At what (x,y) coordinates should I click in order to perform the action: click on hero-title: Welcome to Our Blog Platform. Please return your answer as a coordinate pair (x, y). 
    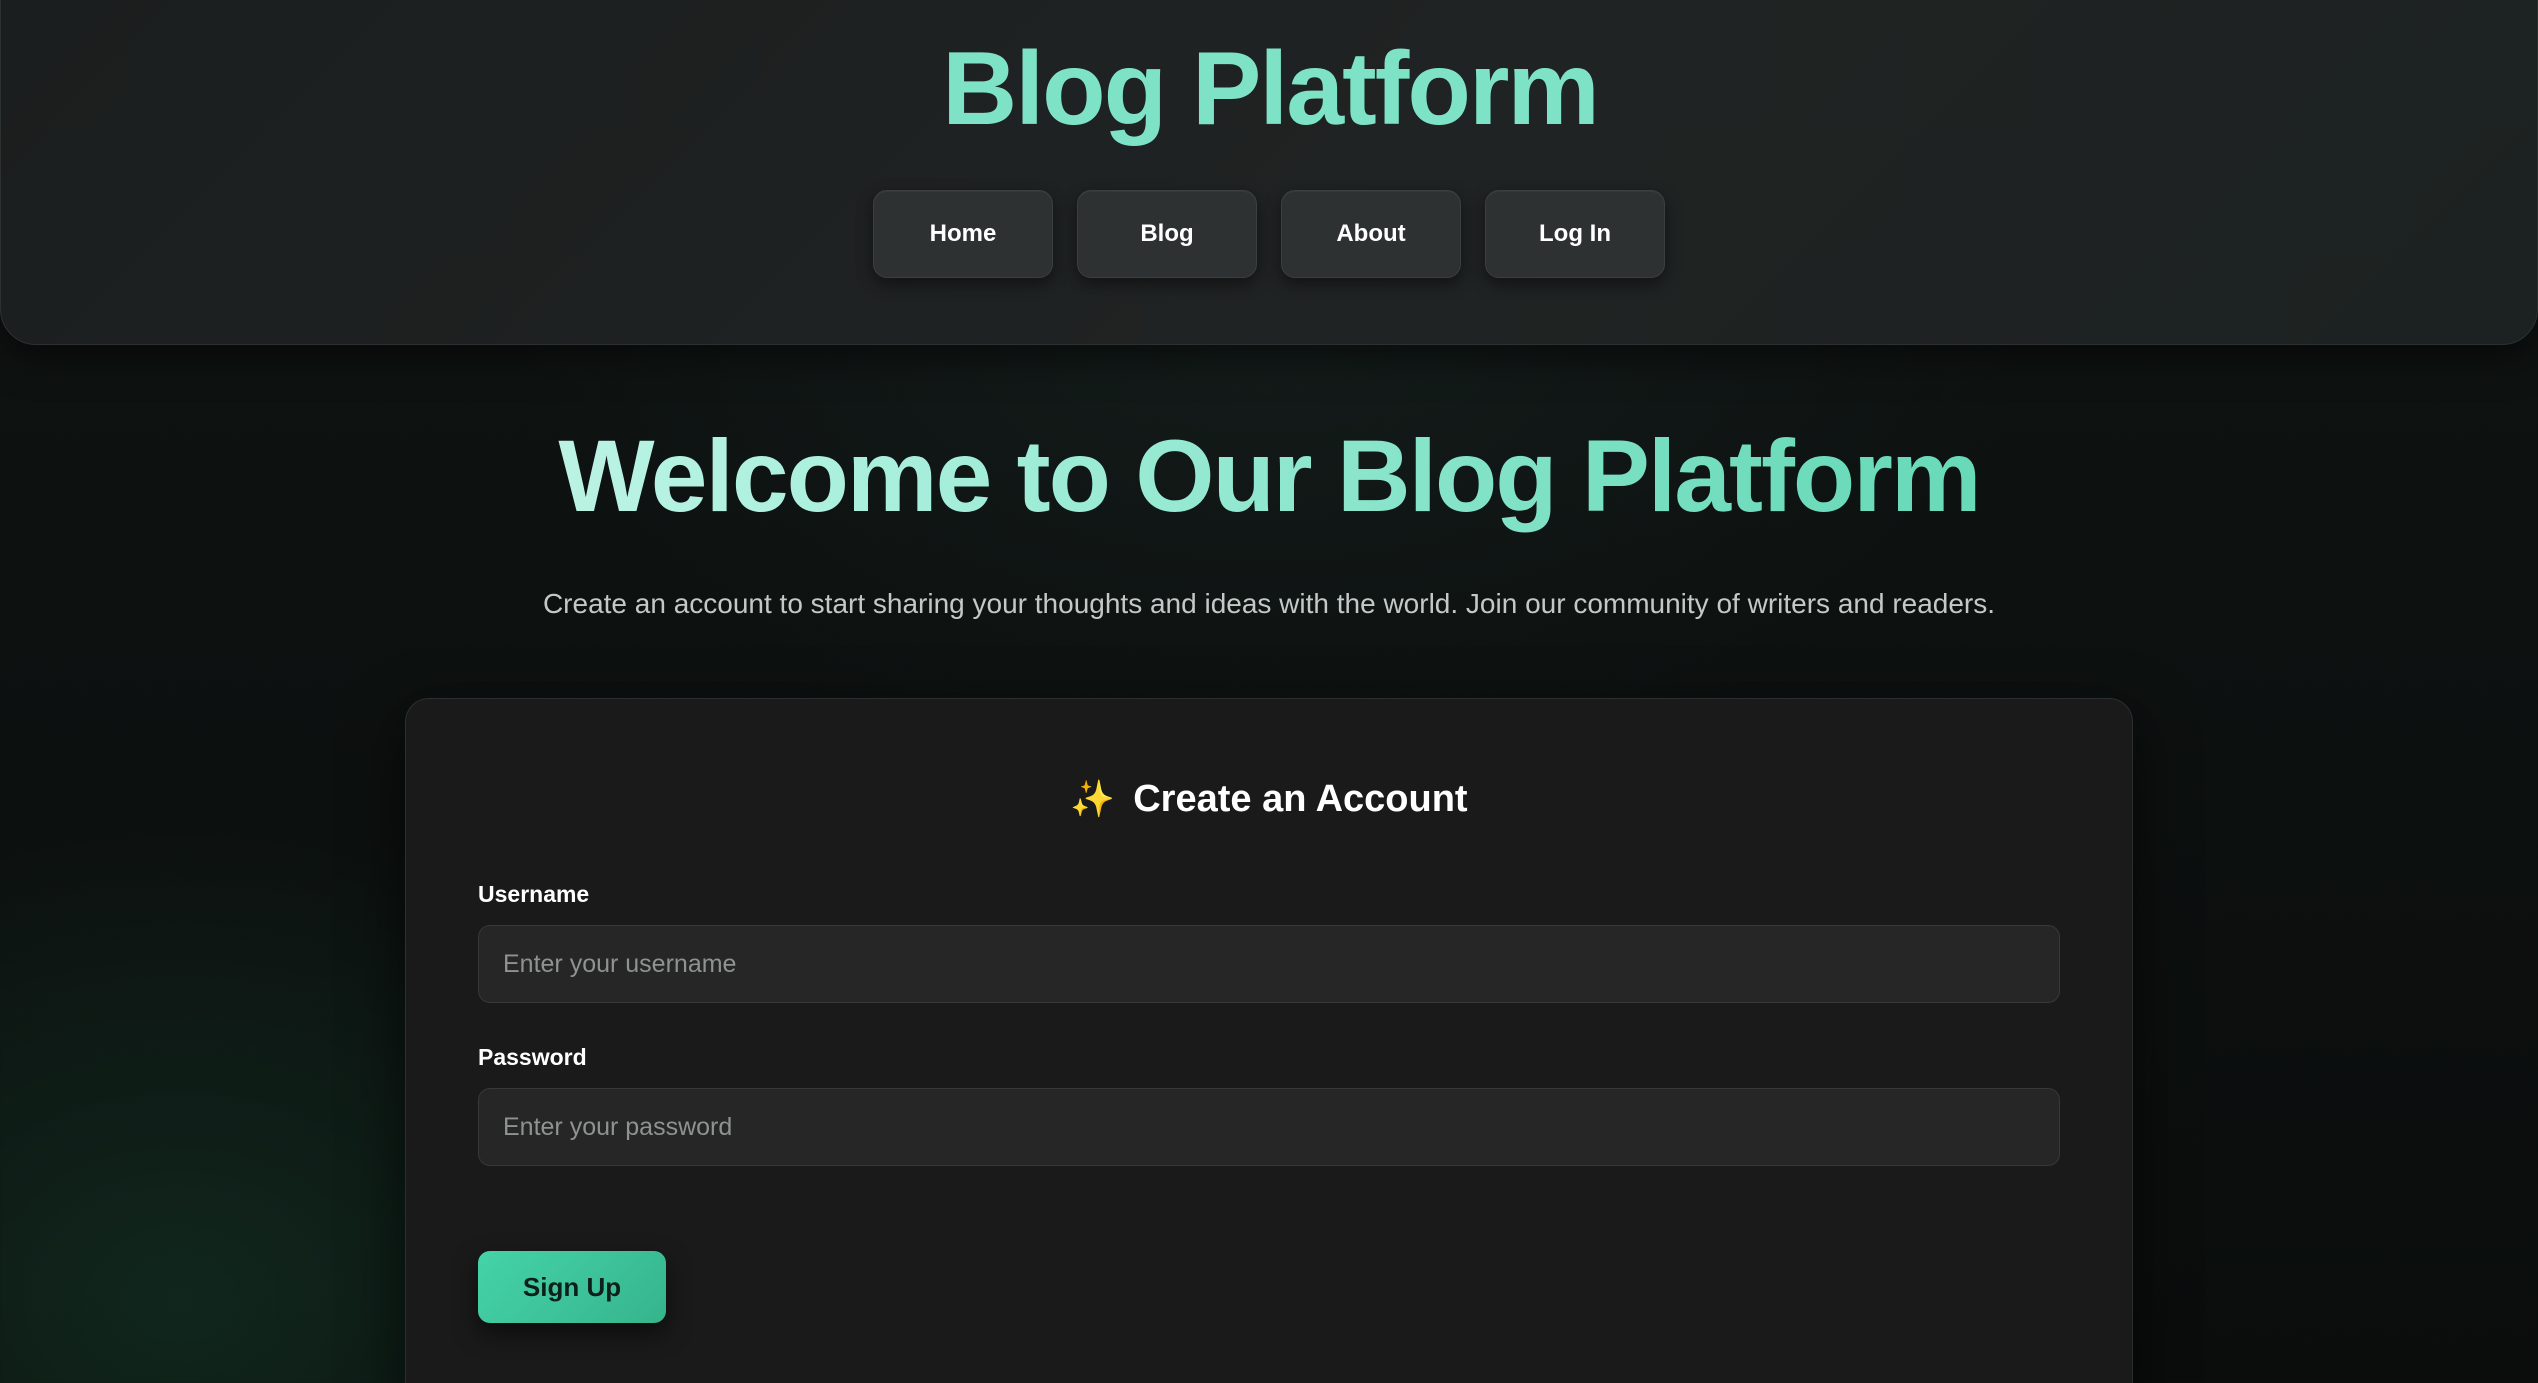
    Looking at the image, I should click on (1269, 476).